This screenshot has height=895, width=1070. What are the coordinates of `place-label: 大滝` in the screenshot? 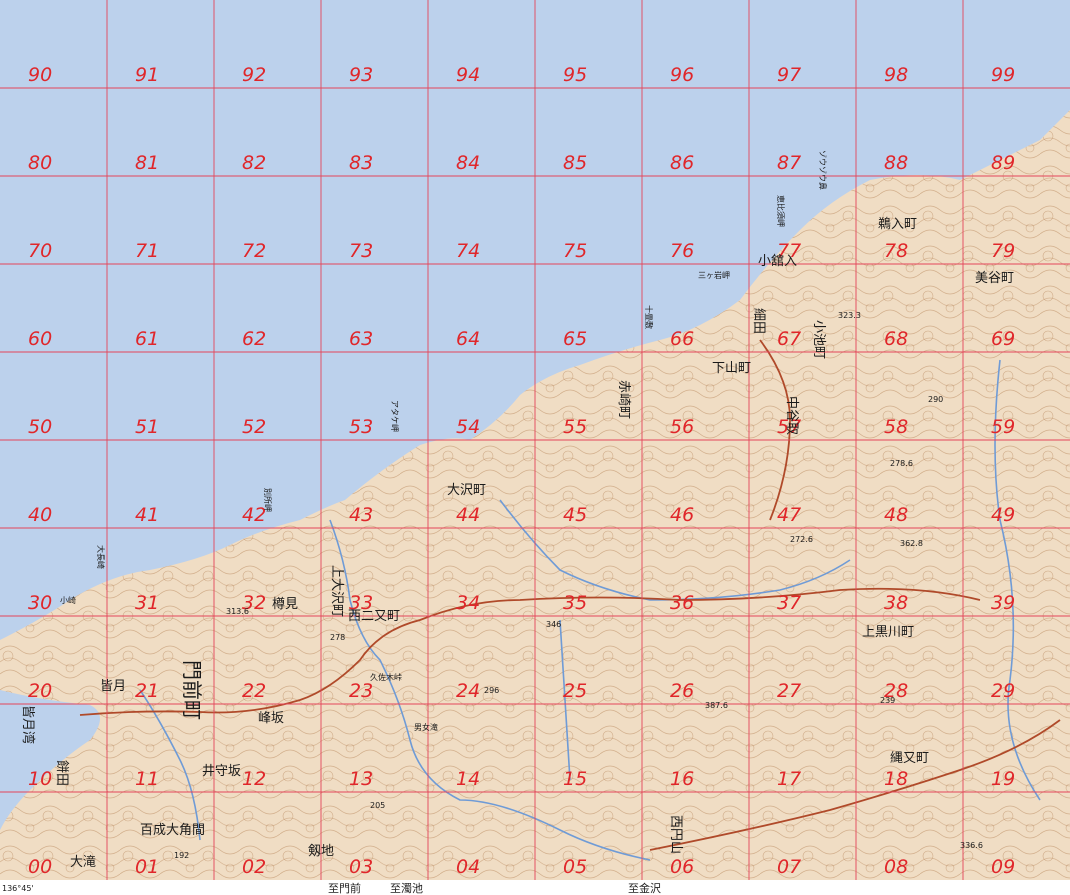 It's located at (83, 862).